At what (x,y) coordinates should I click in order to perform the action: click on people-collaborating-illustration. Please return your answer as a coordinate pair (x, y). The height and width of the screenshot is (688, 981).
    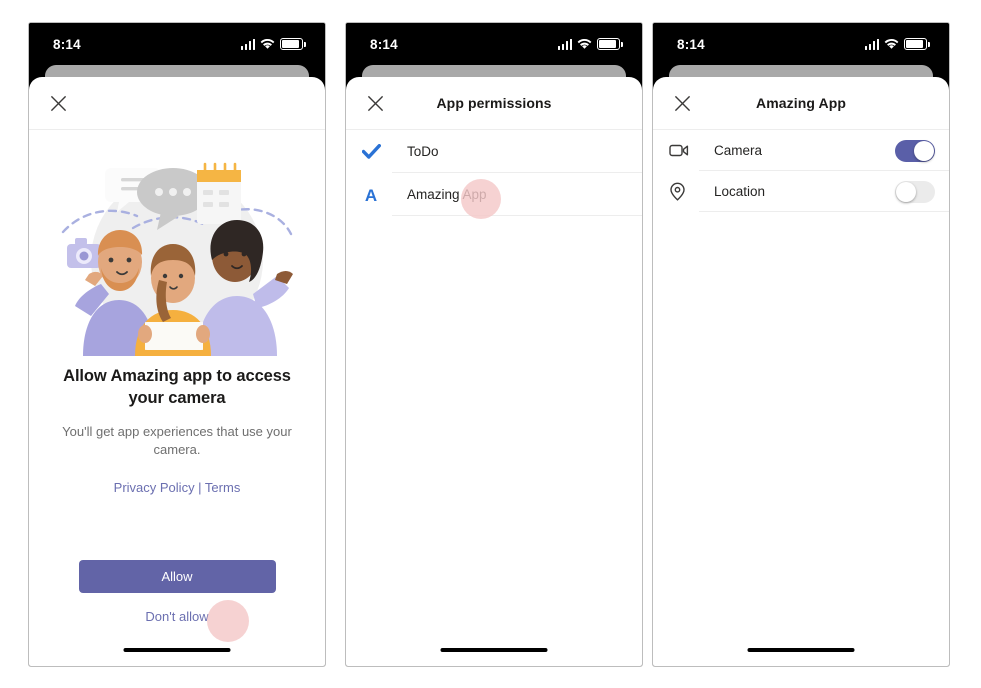
    Looking at the image, I should click on (177, 259).